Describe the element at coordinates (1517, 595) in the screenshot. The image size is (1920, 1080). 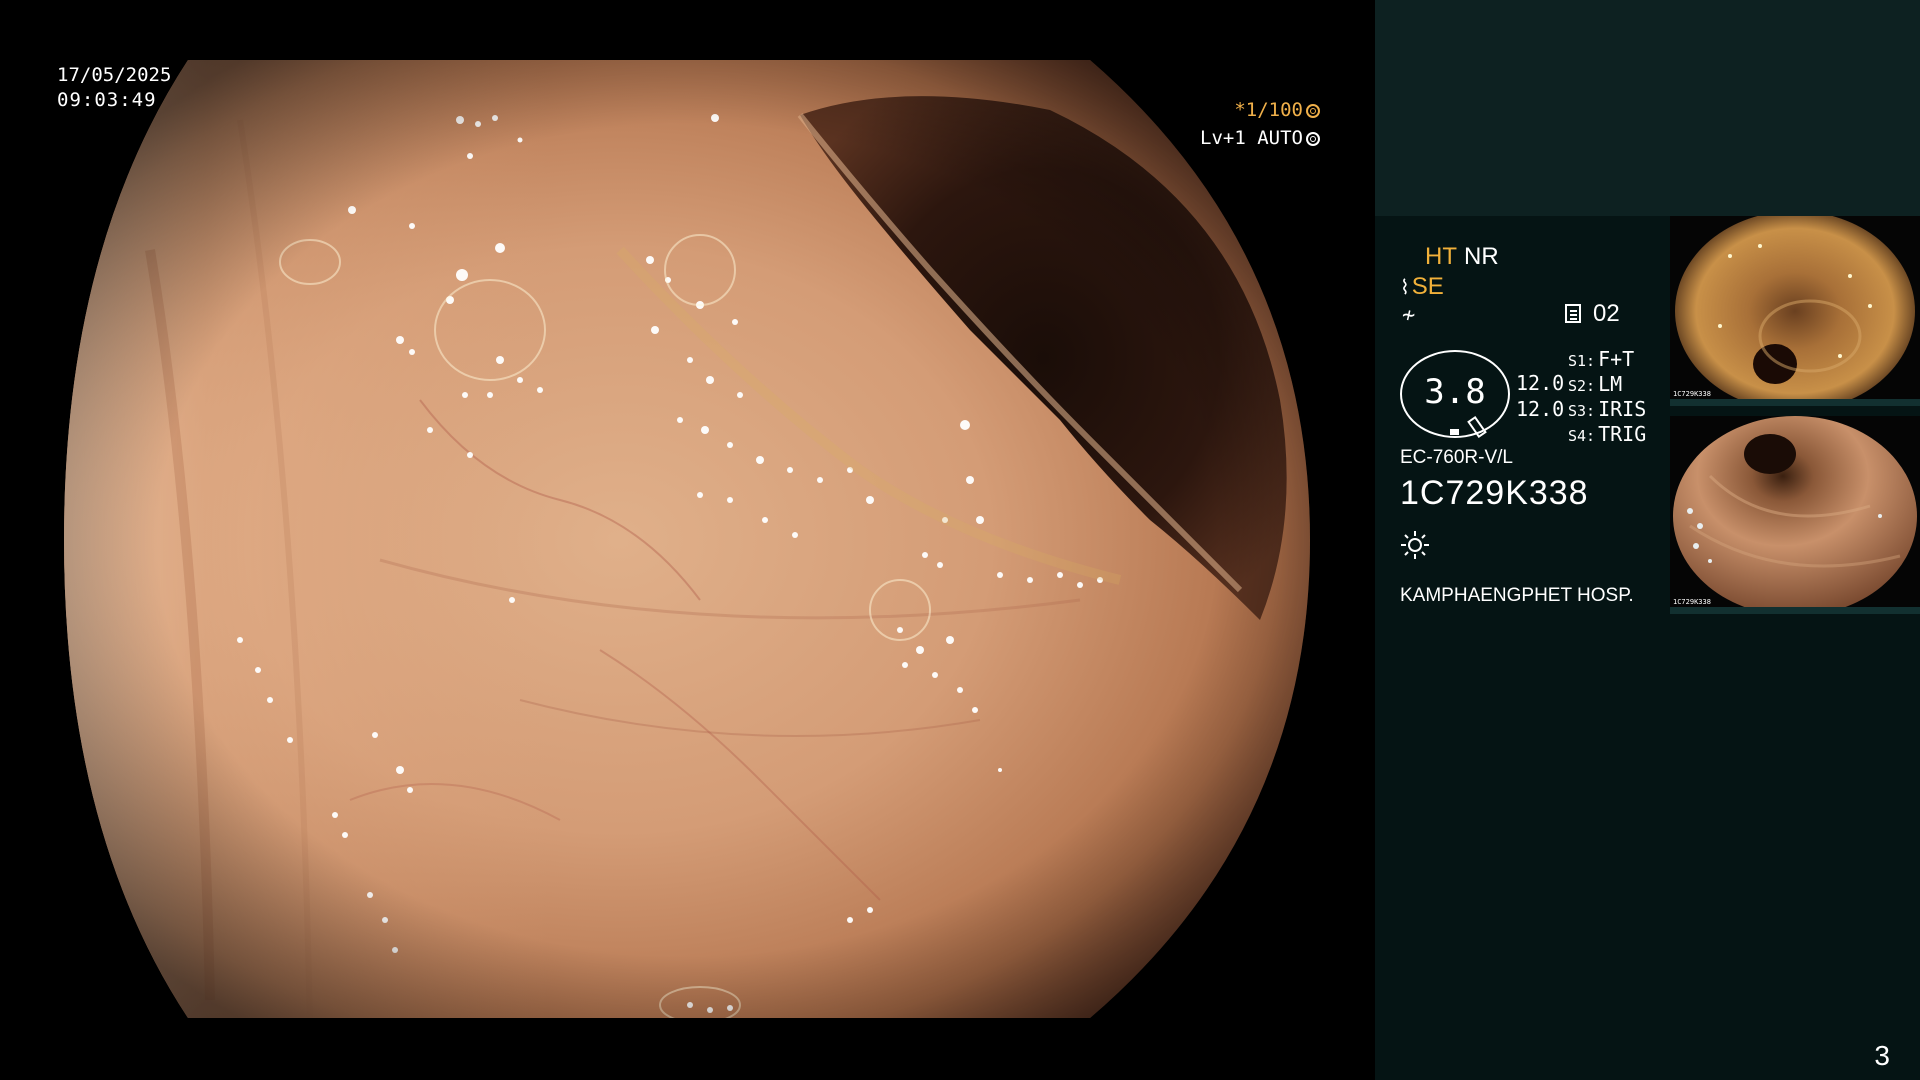
I see `hospital-name: KAMPHAENGPHET HOSP.` at that location.